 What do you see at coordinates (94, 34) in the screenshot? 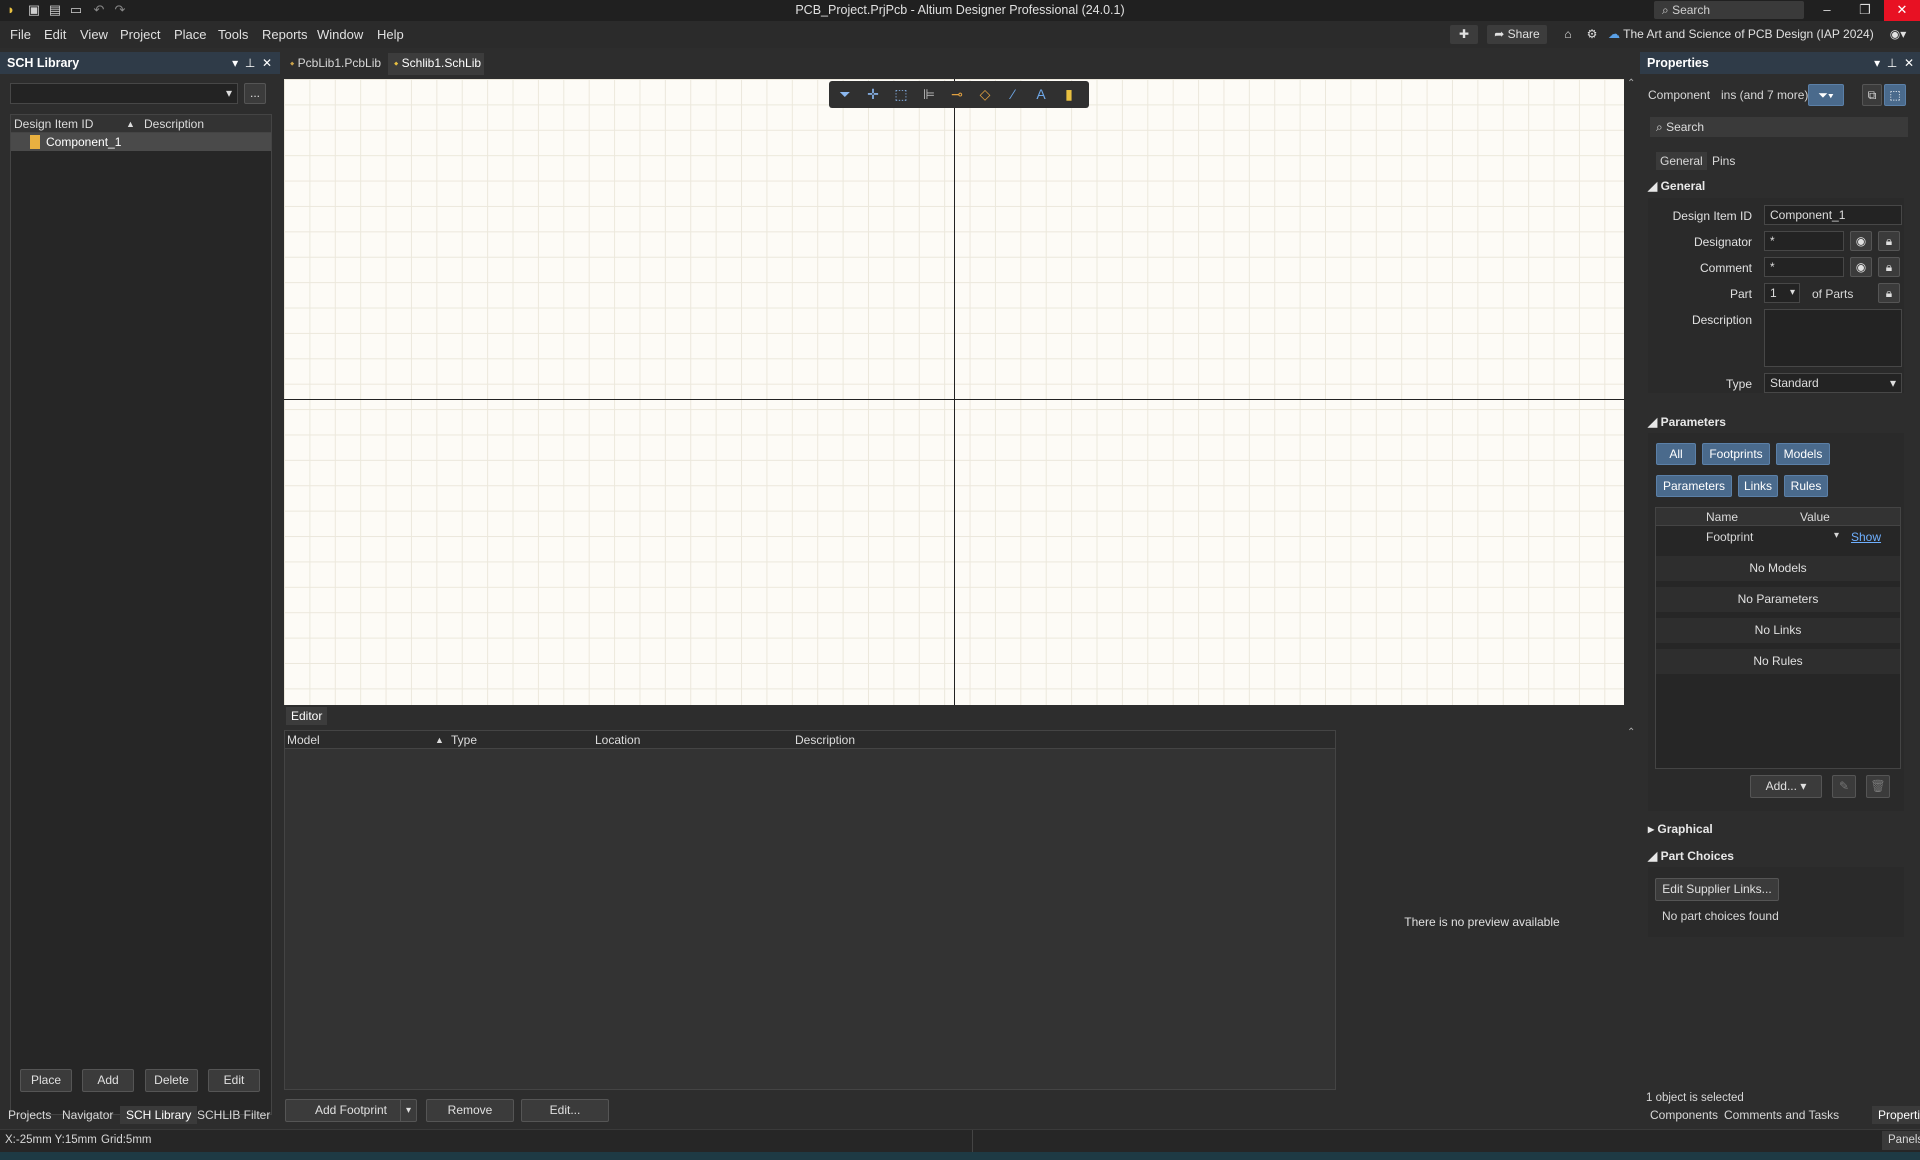
I see `menu-view: View` at bounding box center [94, 34].